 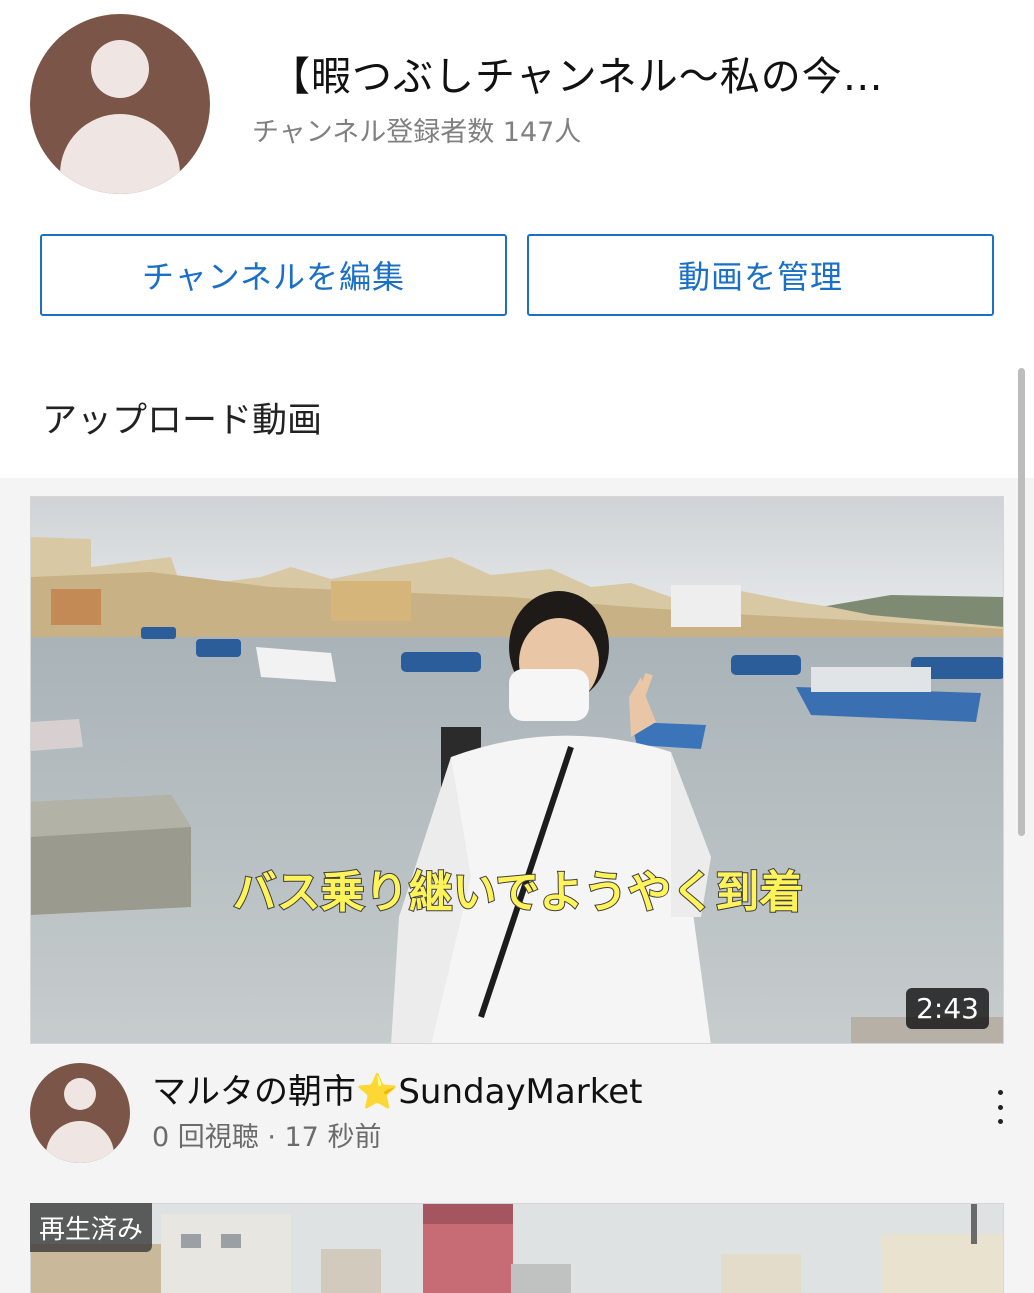 I want to click on star-icon: ⭐, so click(x=377, y=1092).